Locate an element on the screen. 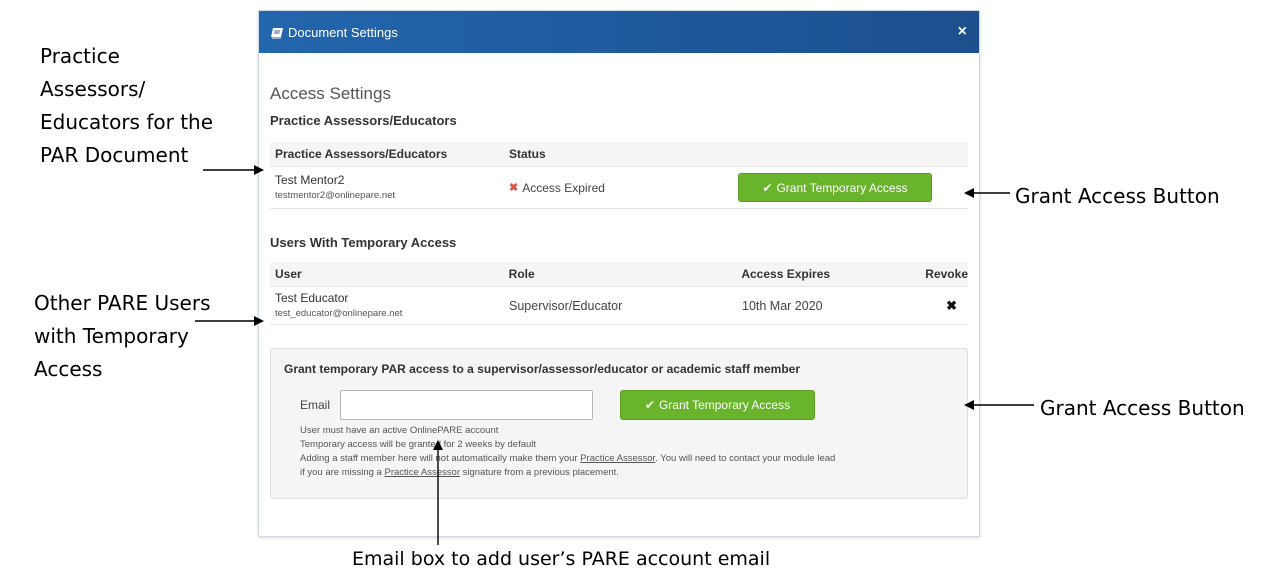  annotation-other-users: Other PARE Users with Temporary Access is located at coordinates (134, 336).